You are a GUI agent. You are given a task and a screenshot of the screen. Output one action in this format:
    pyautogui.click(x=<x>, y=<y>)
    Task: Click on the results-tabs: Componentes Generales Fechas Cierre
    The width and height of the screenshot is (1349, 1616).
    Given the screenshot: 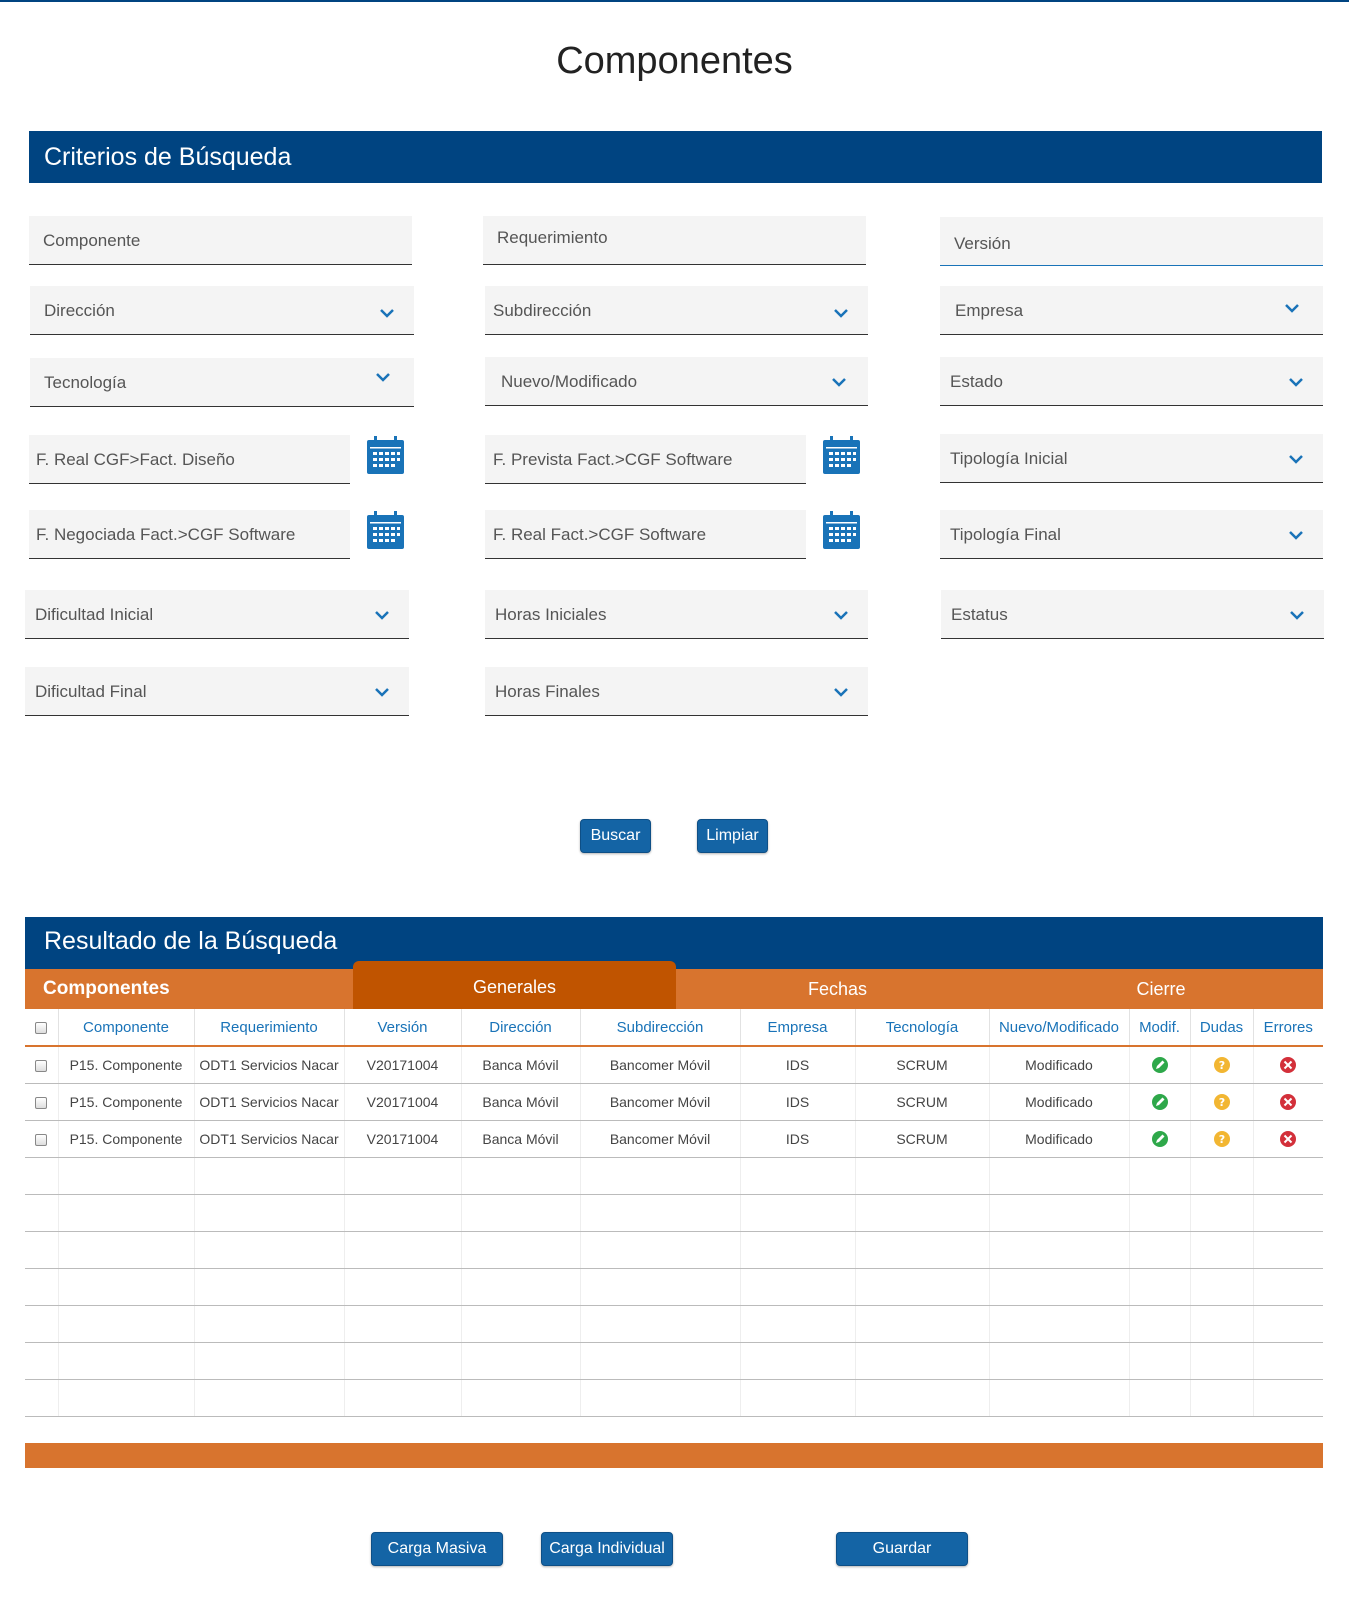 What is the action you would take?
    pyautogui.click(x=674, y=985)
    